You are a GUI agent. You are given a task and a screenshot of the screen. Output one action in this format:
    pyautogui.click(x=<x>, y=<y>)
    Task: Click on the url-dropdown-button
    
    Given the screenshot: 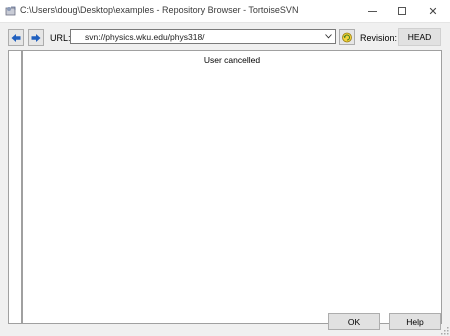 What is the action you would take?
    pyautogui.click(x=328, y=36)
    